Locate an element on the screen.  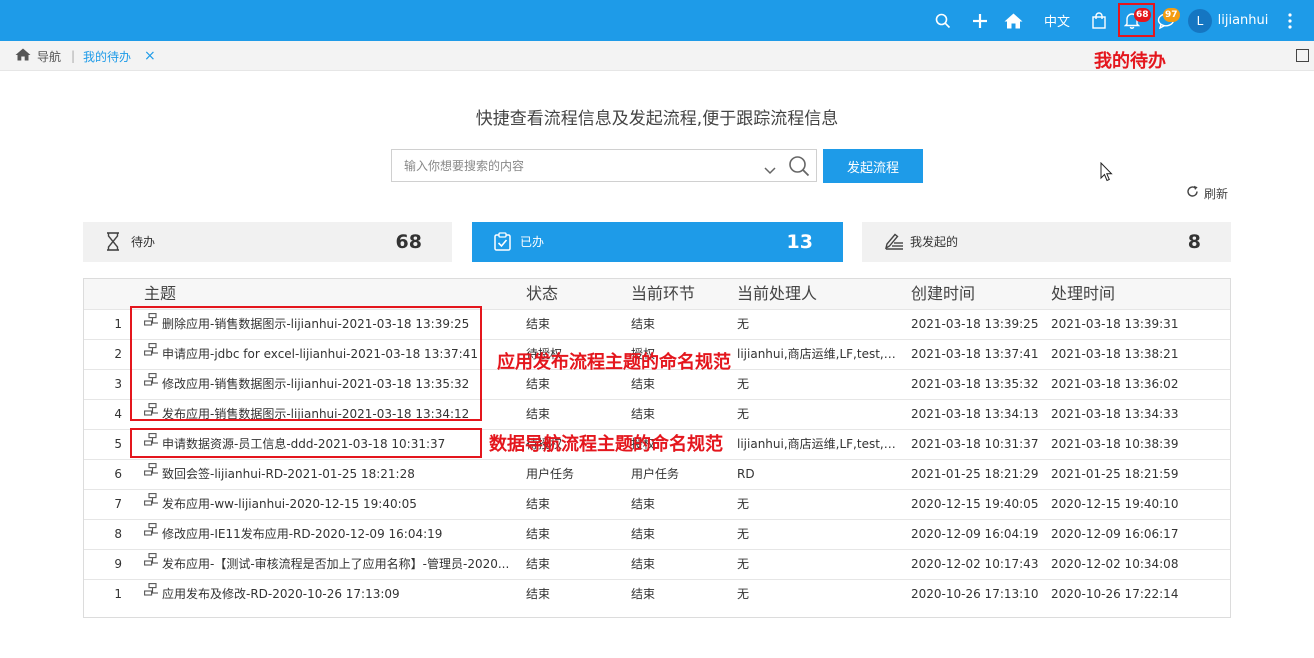
plus-icon is located at coordinates (980, 20).